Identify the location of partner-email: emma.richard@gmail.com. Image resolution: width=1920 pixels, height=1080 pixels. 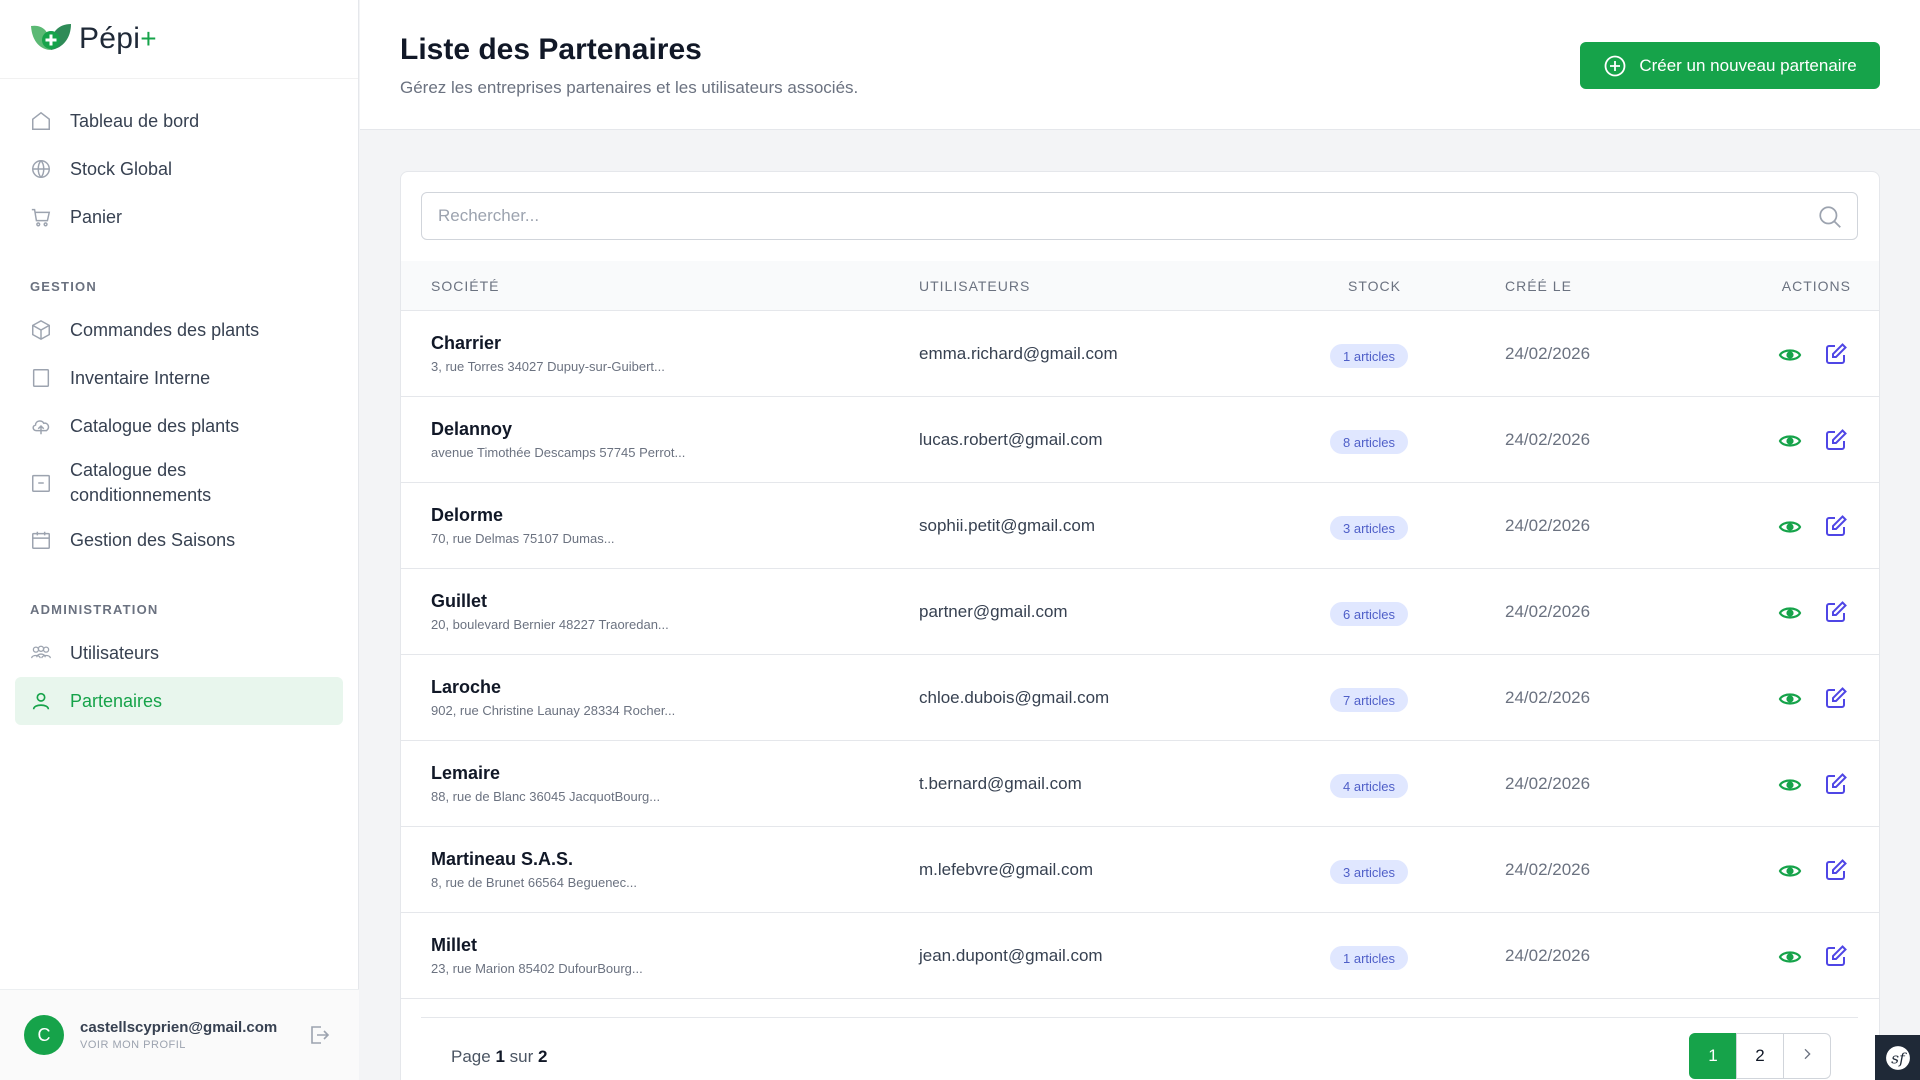
(1018, 353).